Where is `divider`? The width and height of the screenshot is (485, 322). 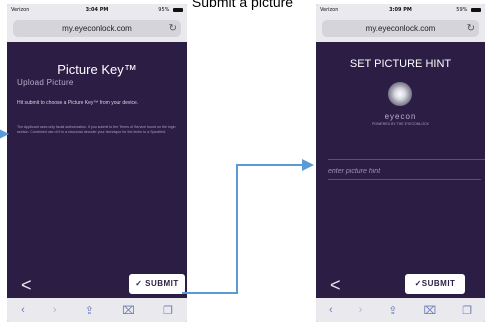
divider is located at coordinates (406, 159).